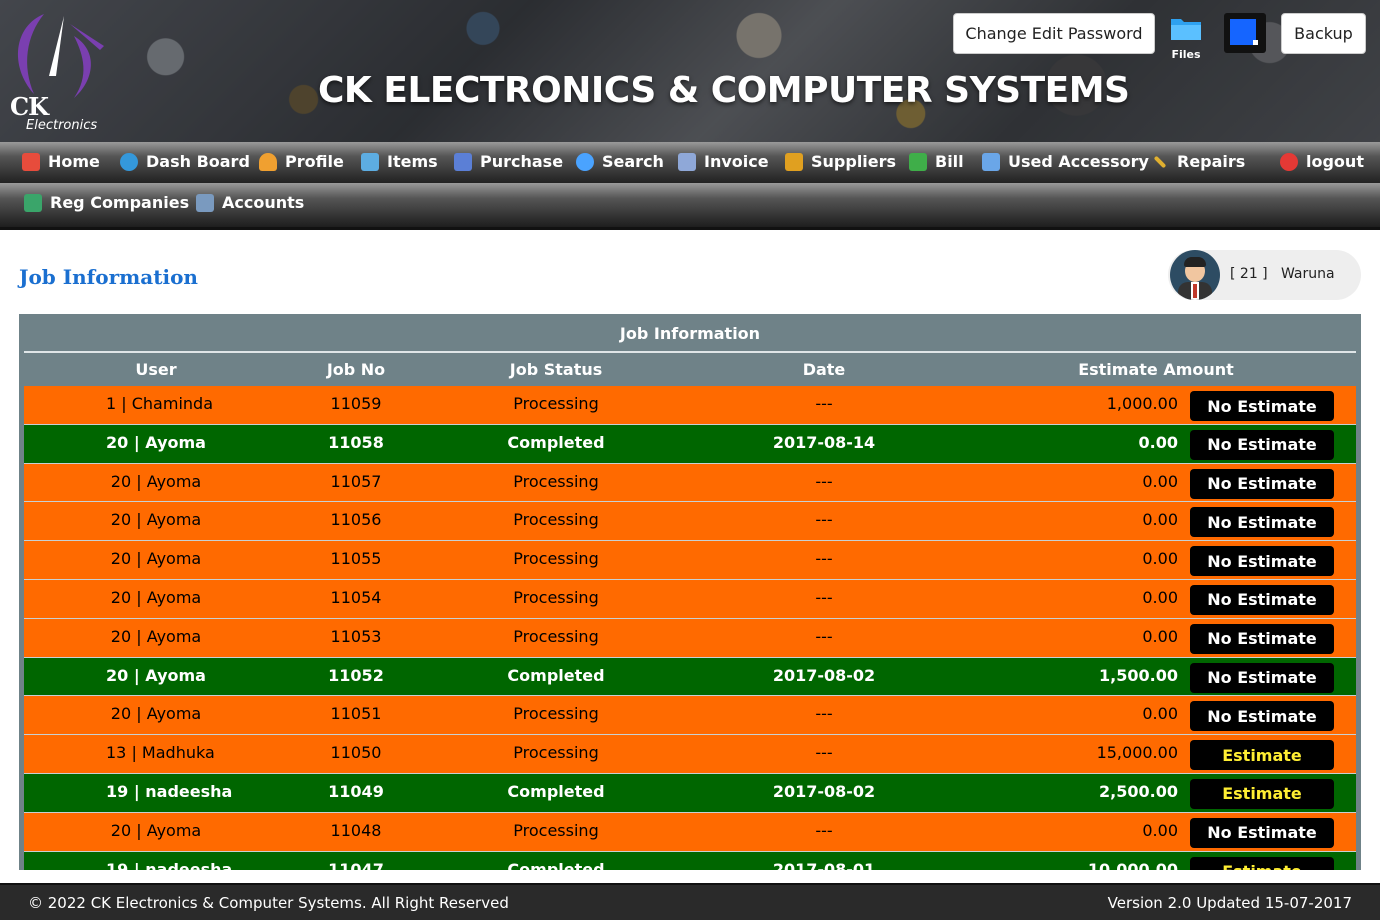  What do you see at coordinates (356, 369) in the screenshot?
I see `column-header-job-no: Job No` at bounding box center [356, 369].